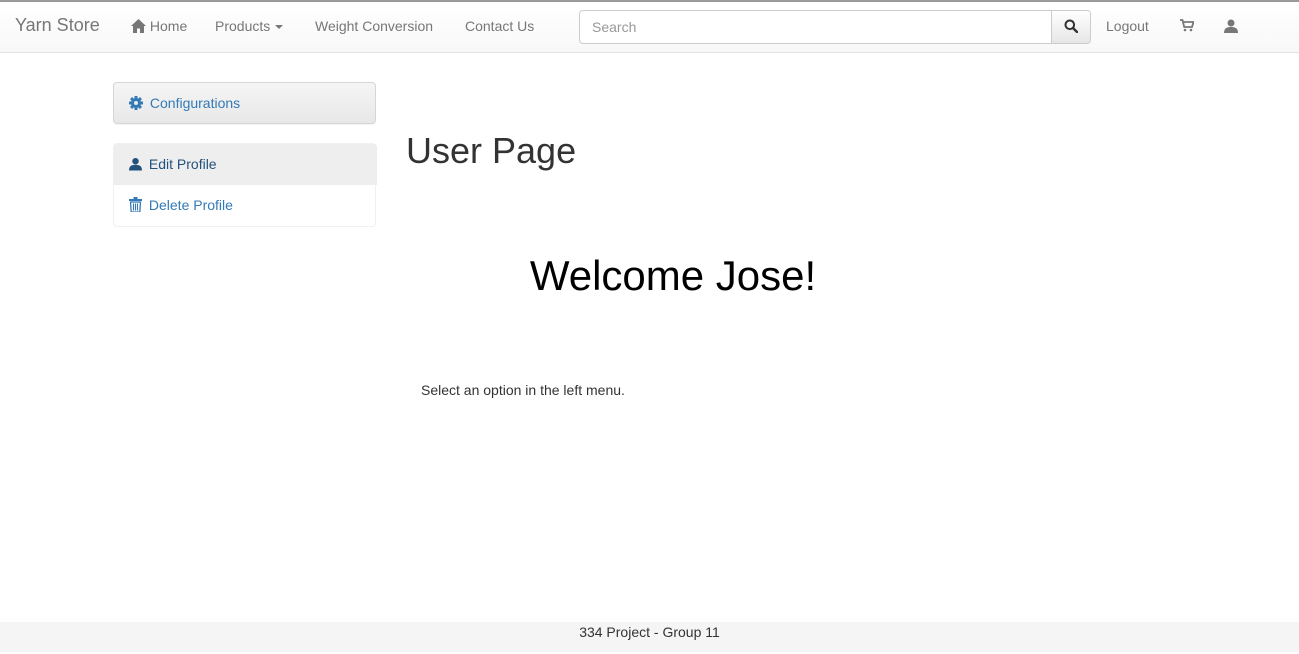  What do you see at coordinates (168, 26) in the screenshot?
I see `nav-home-label: Home` at bounding box center [168, 26].